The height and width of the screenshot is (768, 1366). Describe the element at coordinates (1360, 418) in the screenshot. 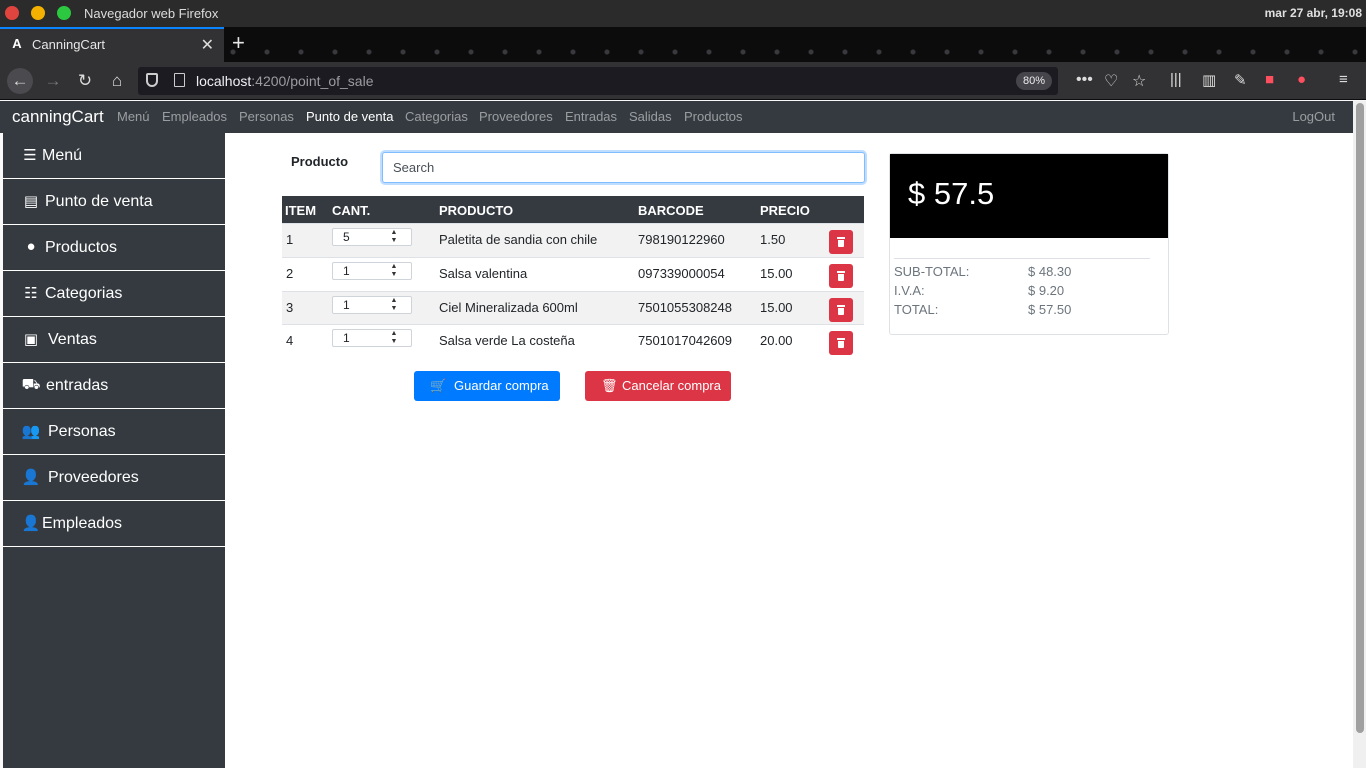

I see `scrollbar-thumb` at that location.